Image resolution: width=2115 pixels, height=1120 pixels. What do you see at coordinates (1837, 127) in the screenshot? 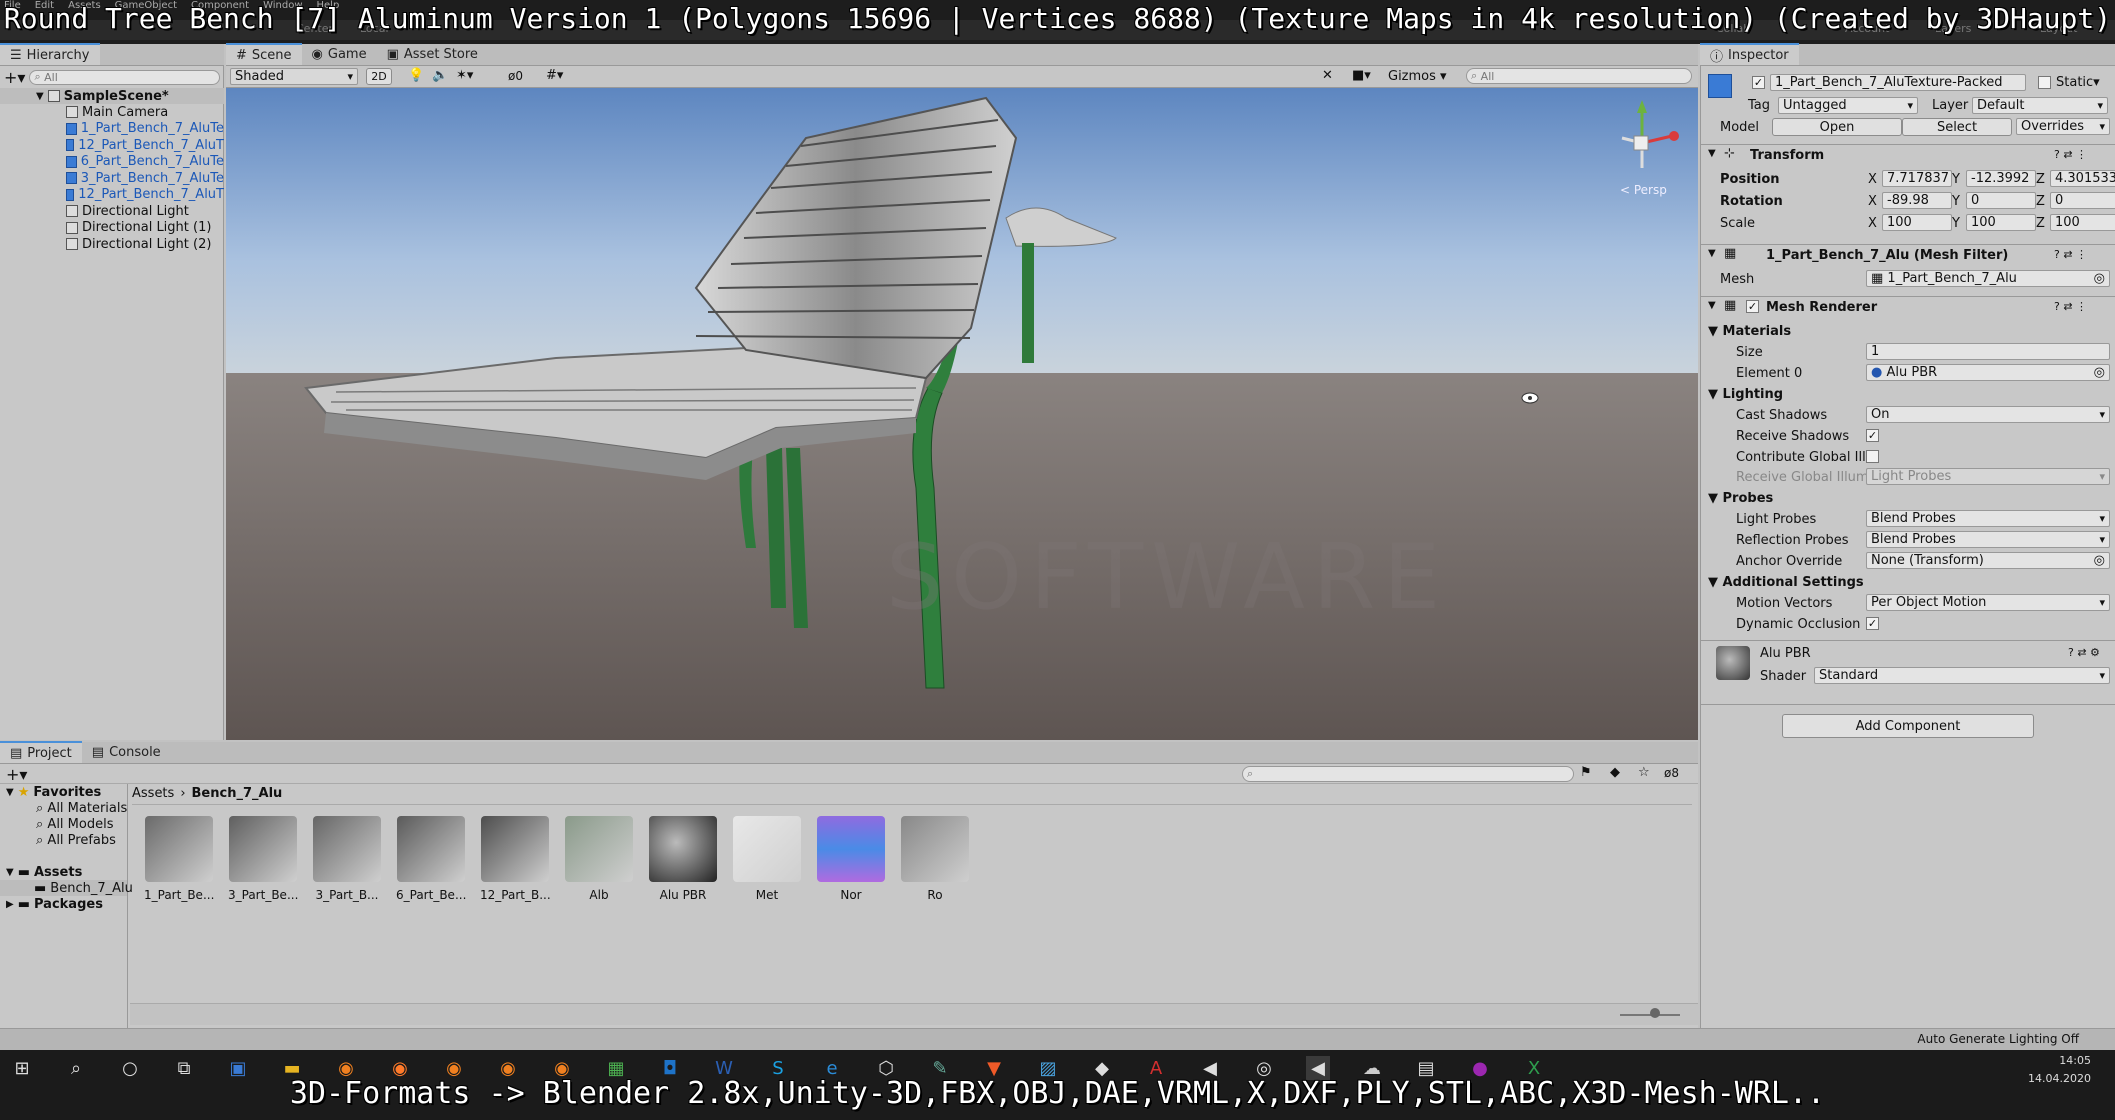
I see `open-button: Open` at bounding box center [1837, 127].